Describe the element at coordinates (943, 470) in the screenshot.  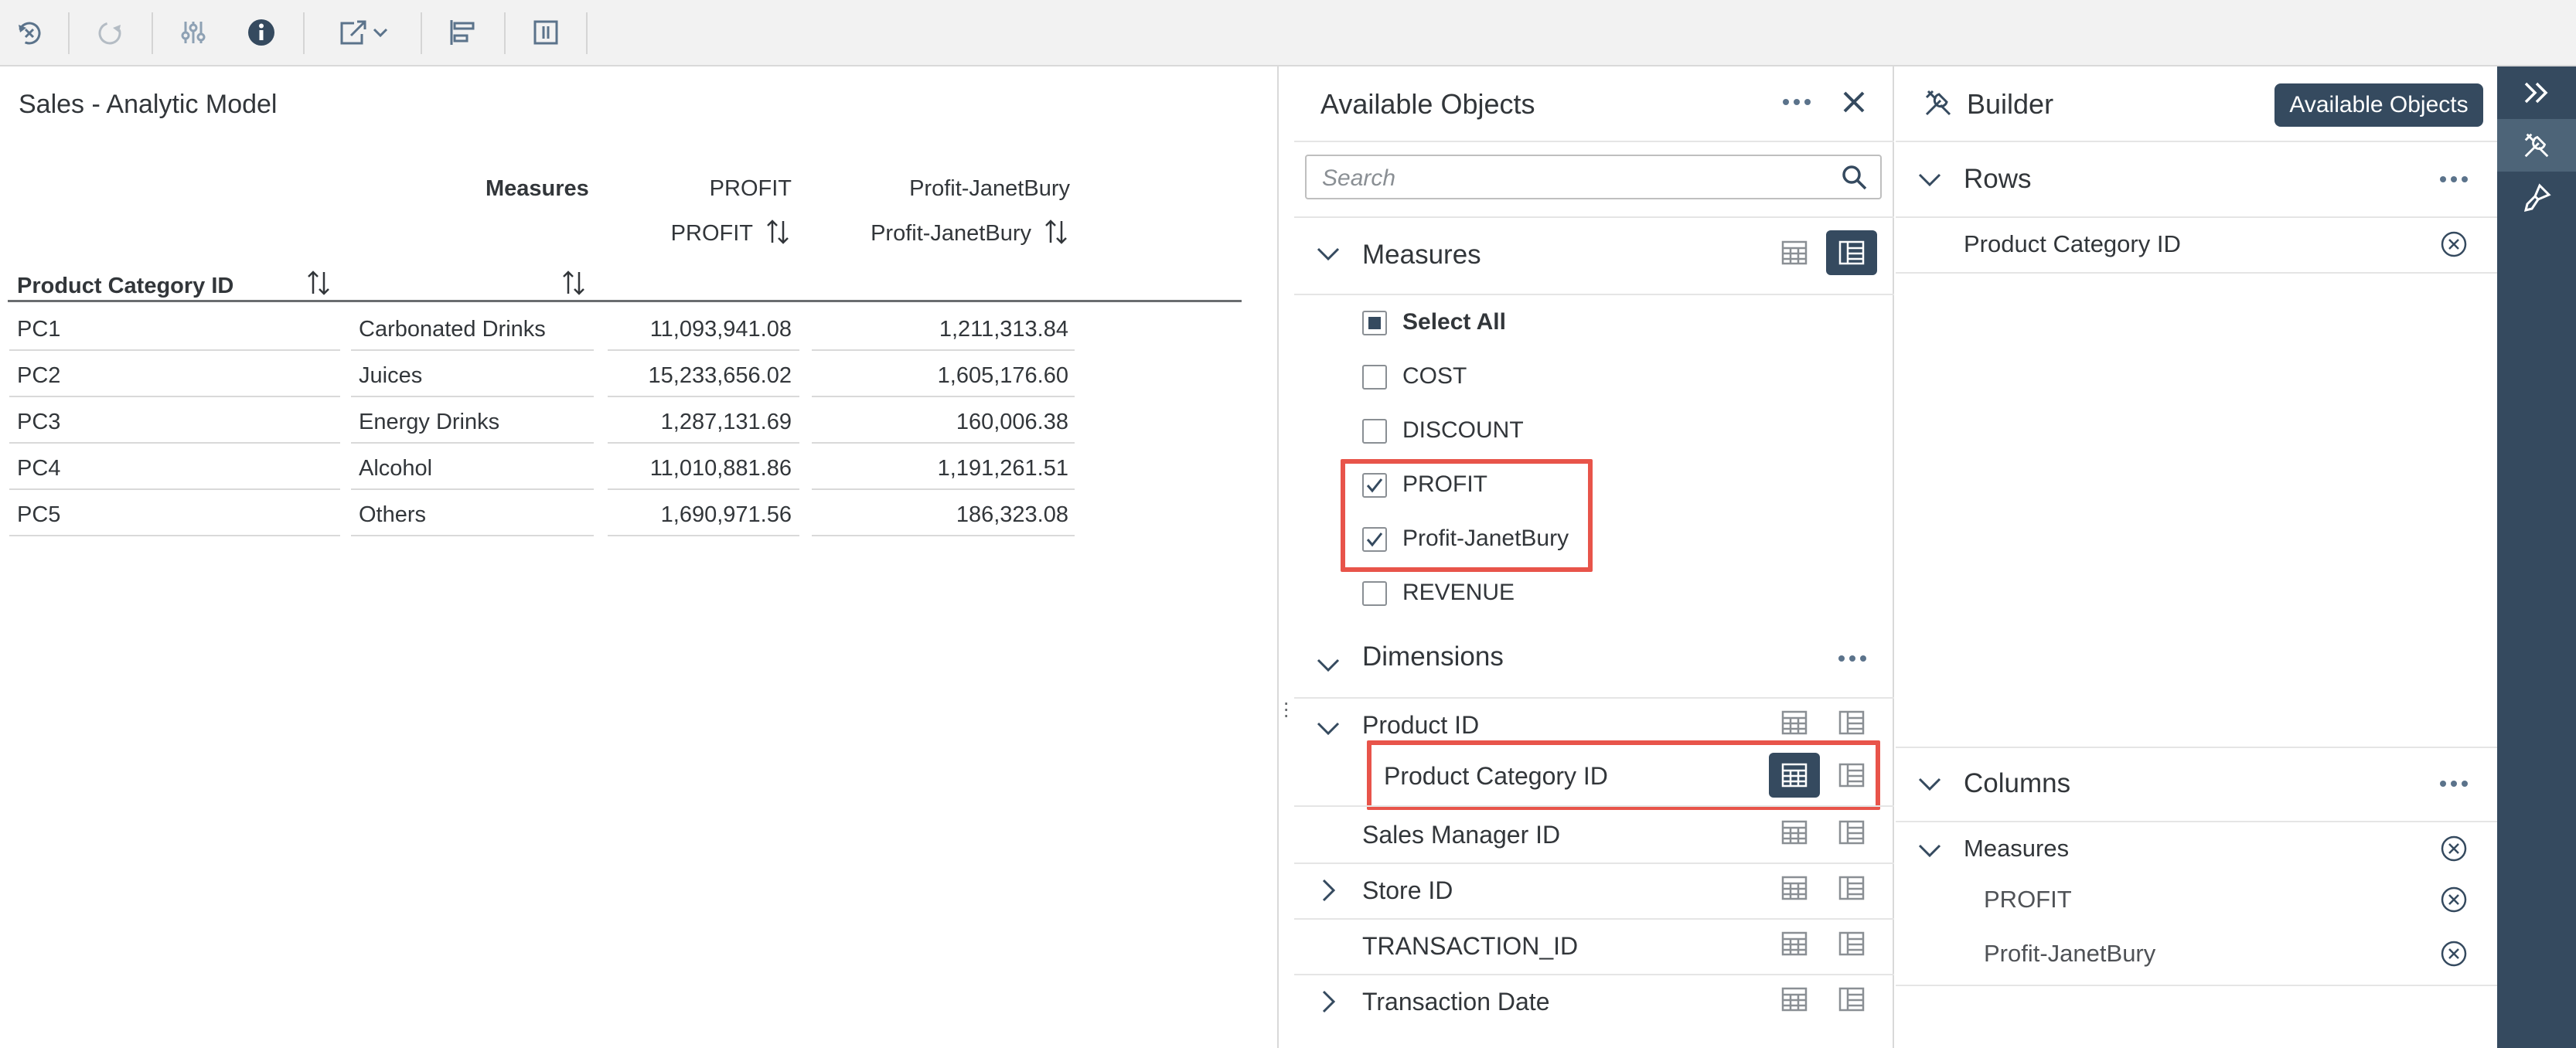
I see `table-cell-janetbury: 1,191,261.51` at that location.